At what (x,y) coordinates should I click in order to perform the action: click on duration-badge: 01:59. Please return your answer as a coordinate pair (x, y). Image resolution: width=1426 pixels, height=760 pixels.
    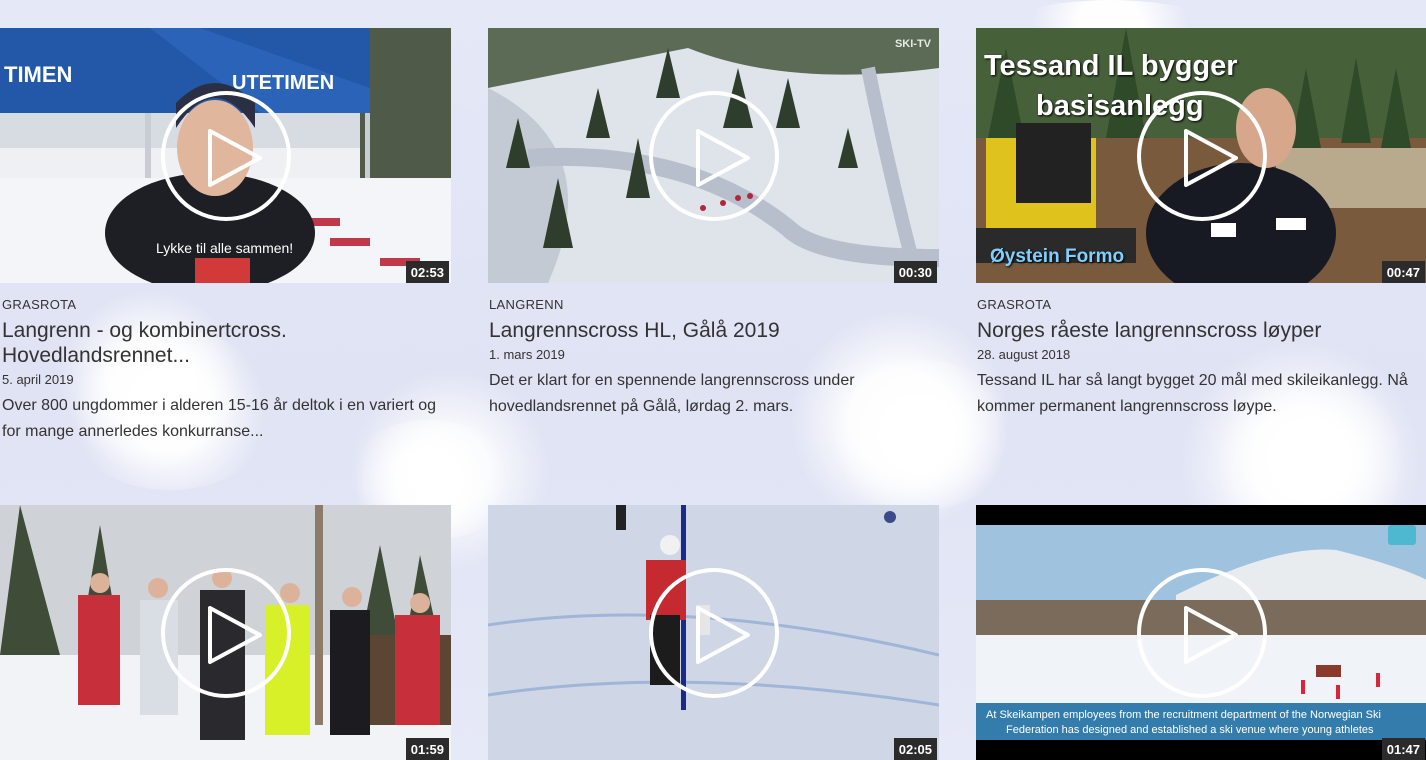
    Looking at the image, I should click on (427, 749).